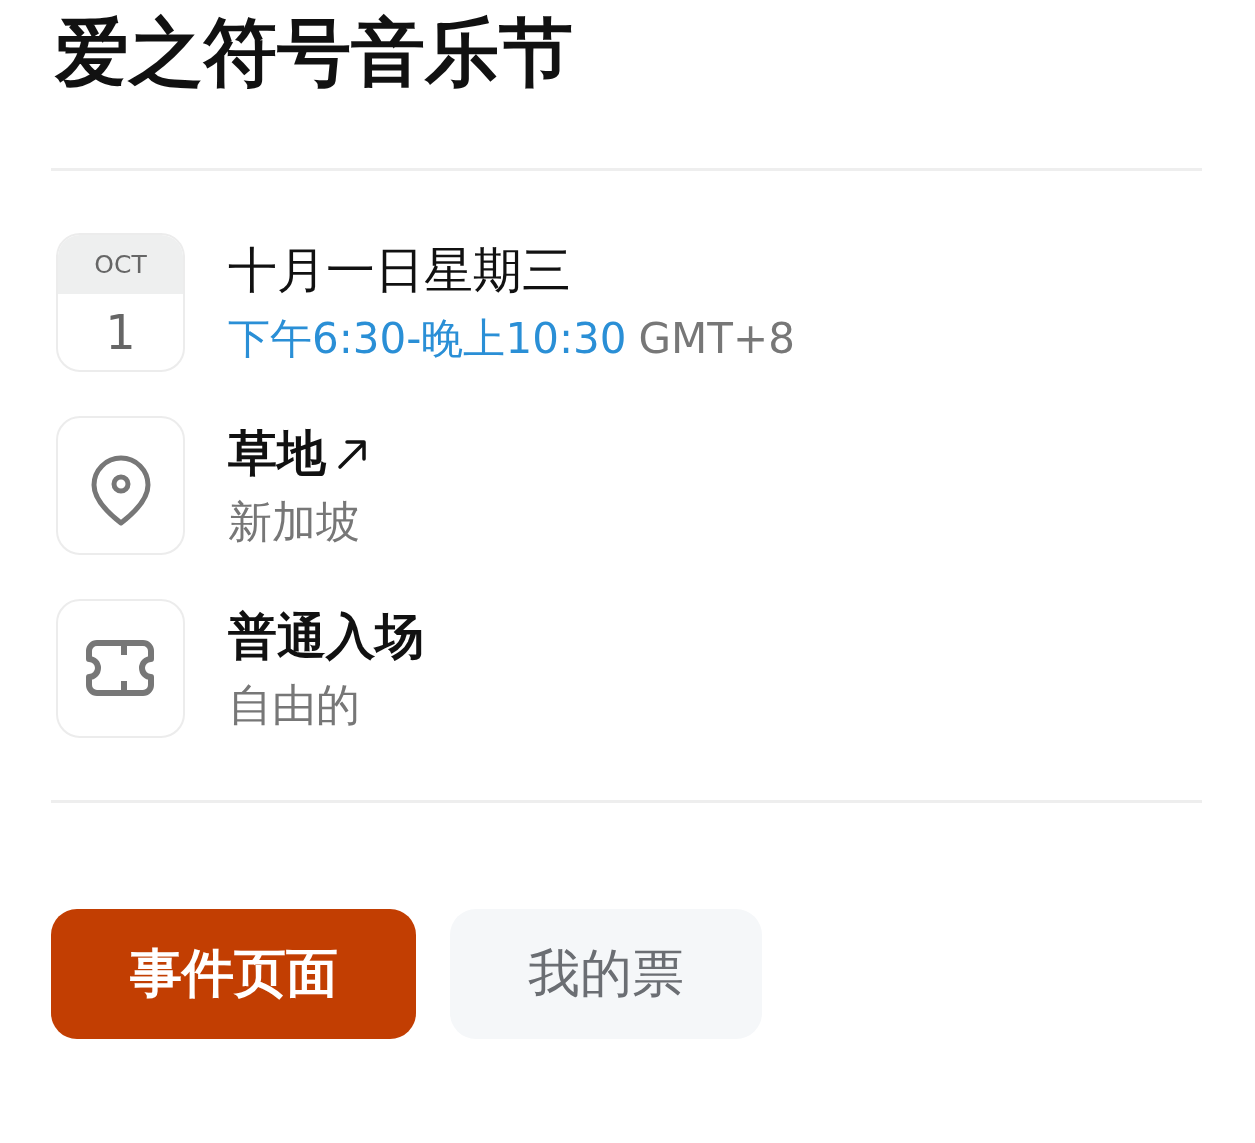  What do you see at coordinates (120, 264) in the screenshot?
I see `calendar-month: OCT` at bounding box center [120, 264].